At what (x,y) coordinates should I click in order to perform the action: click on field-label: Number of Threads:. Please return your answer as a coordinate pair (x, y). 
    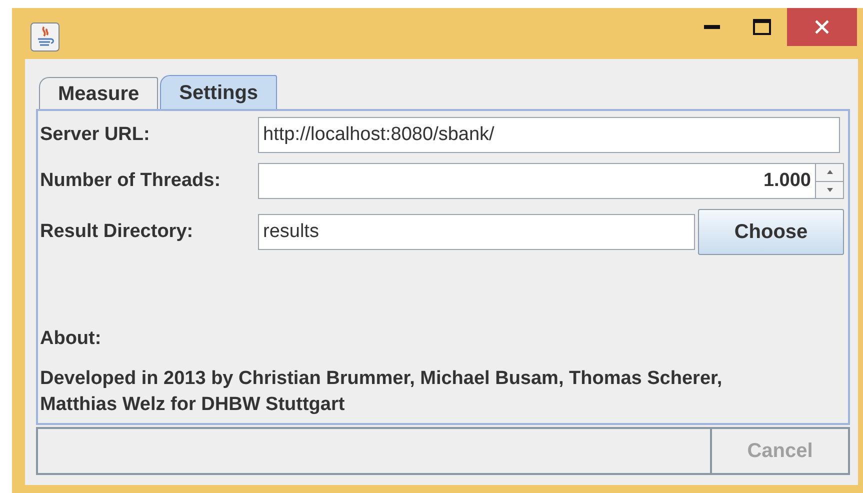
    Looking at the image, I should click on (131, 181).